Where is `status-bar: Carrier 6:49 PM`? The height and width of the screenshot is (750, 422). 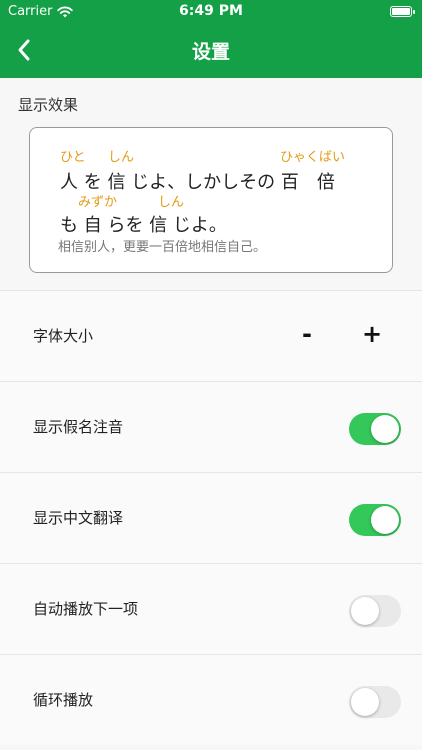
status-bar: Carrier 6:49 PM is located at coordinates (211, 12).